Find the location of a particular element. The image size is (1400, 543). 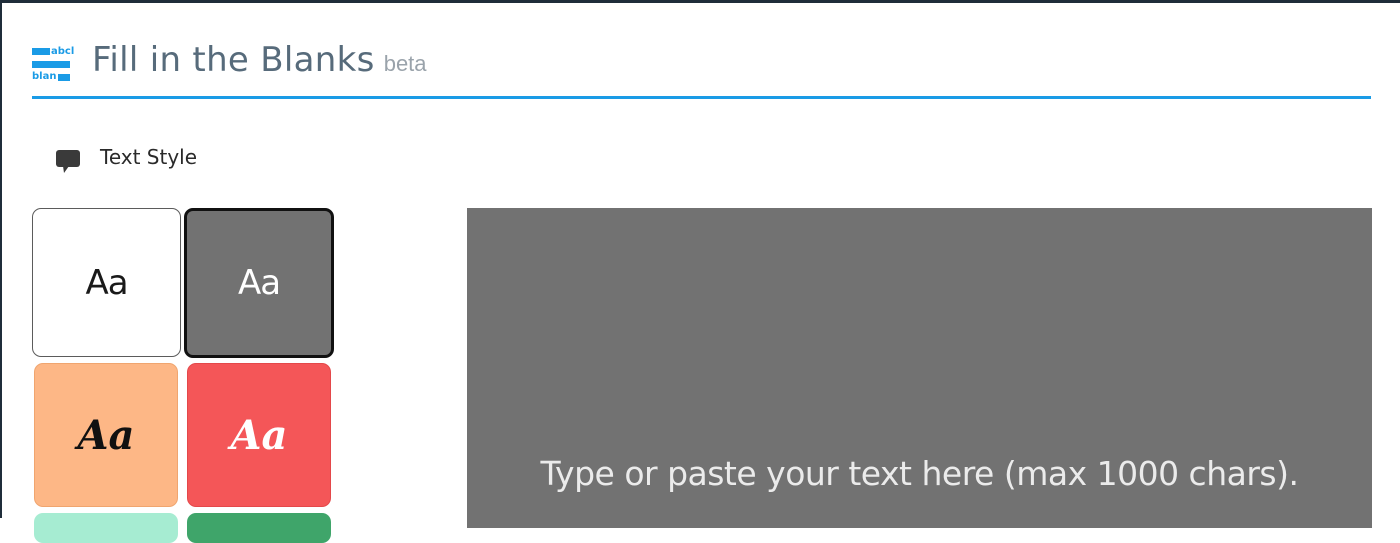

logo-bar-bottom is located at coordinates (64, 77).